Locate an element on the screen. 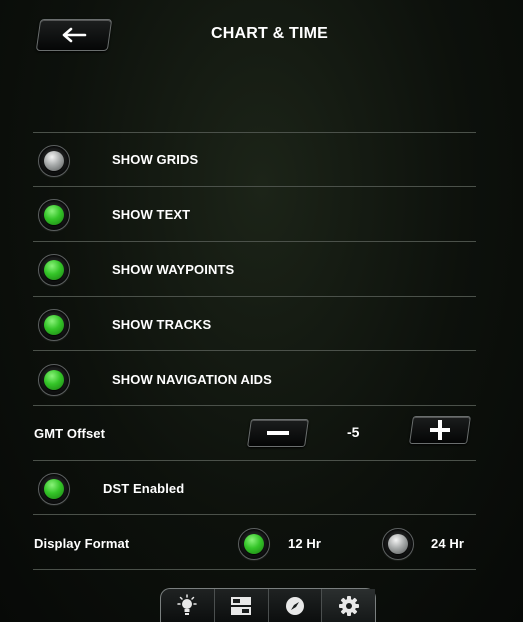 Image resolution: width=523 pixels, height=622 pixels. tab-lighting is located at coordinates (188, 605).